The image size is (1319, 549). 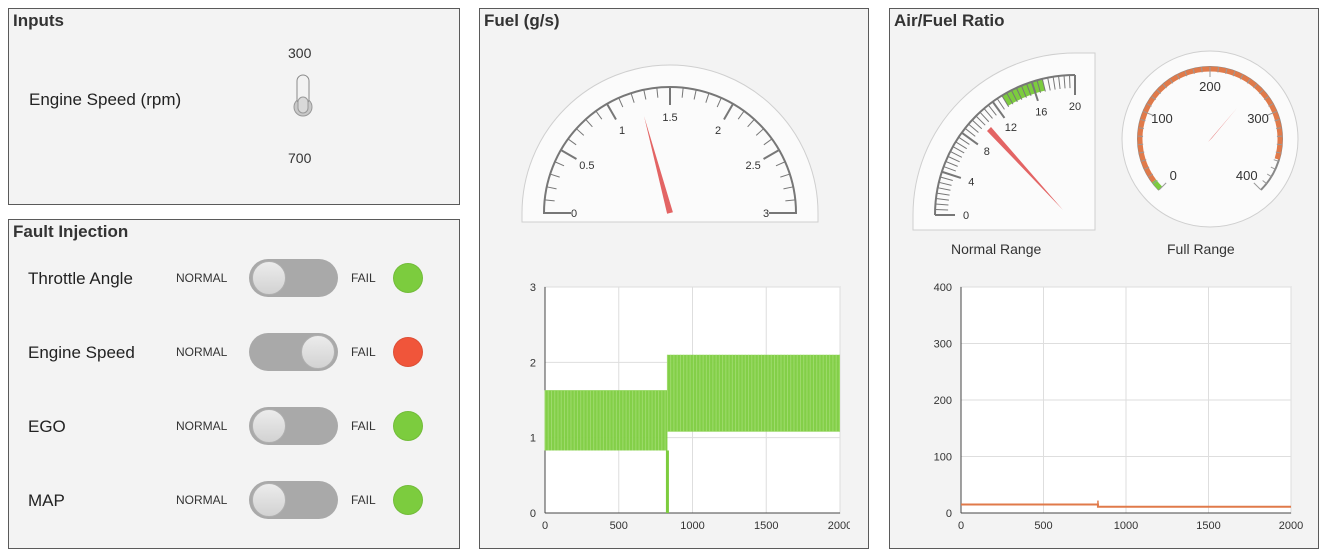 I want to click on gauge-tick-label: 200, so click(x=1210, y=86).